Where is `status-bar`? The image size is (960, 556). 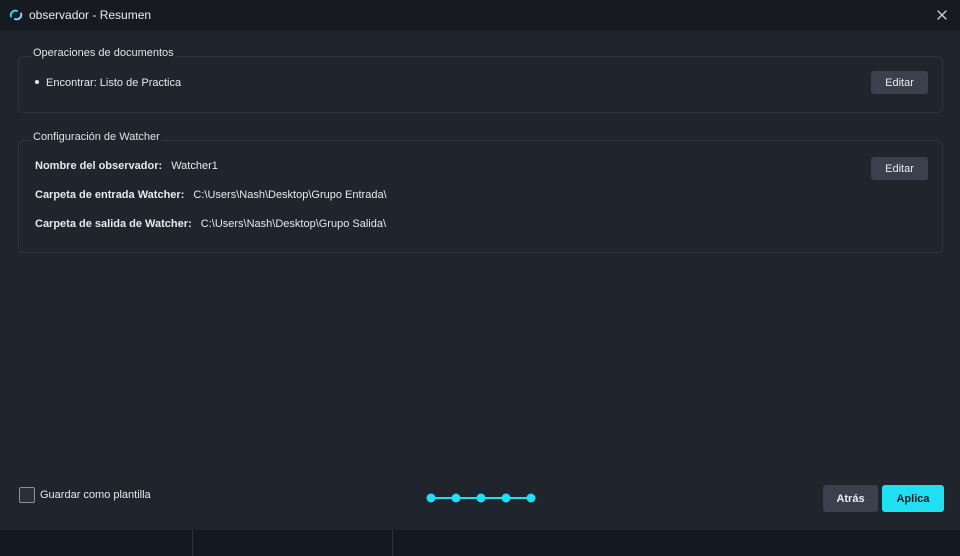 status-bar is located at coordinates (480, 543).